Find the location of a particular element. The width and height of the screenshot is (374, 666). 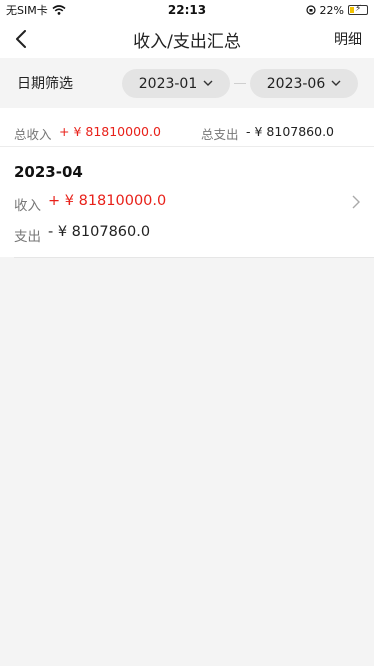

wifi-icon is located at coordinates (59, 10).